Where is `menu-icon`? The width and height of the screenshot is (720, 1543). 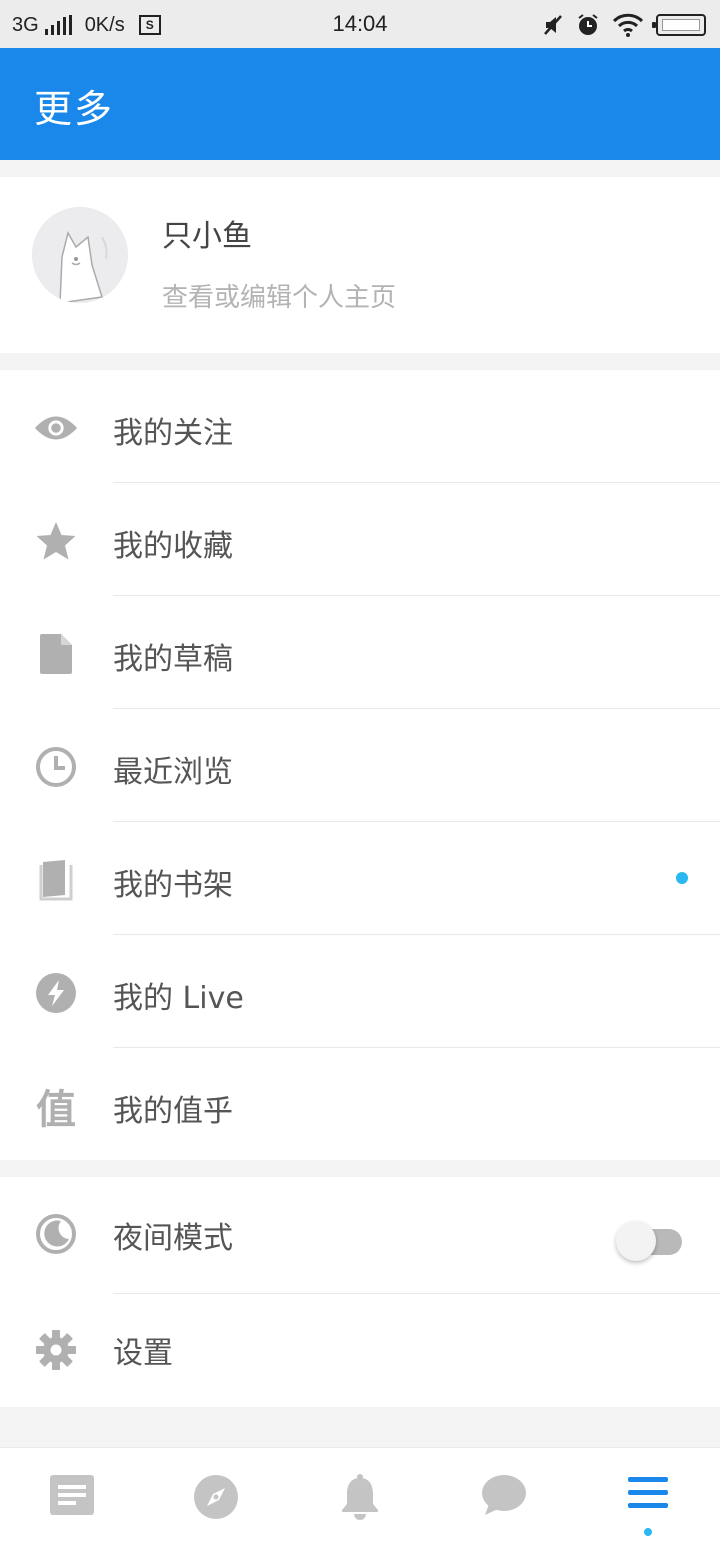
menu-icon is located at coordinates (648, 1492).